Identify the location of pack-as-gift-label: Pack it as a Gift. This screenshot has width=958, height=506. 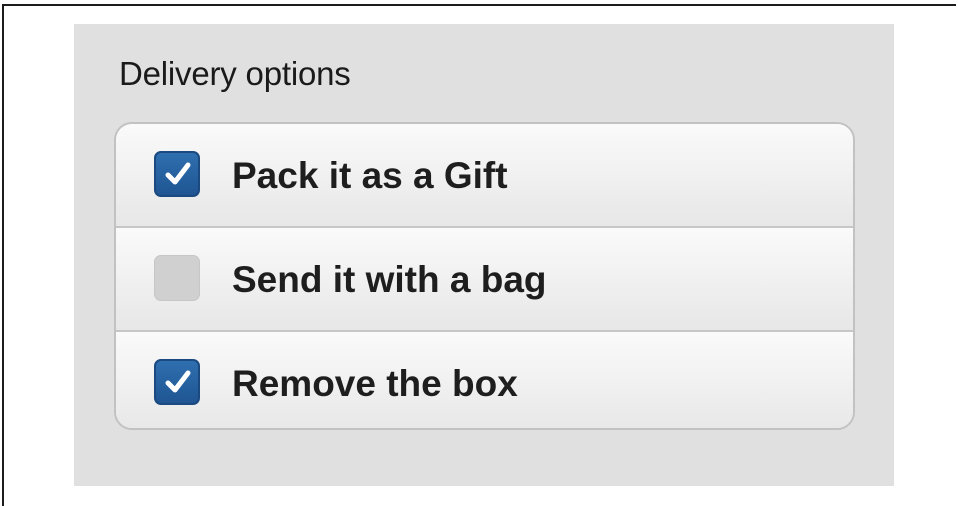
(370, 175).